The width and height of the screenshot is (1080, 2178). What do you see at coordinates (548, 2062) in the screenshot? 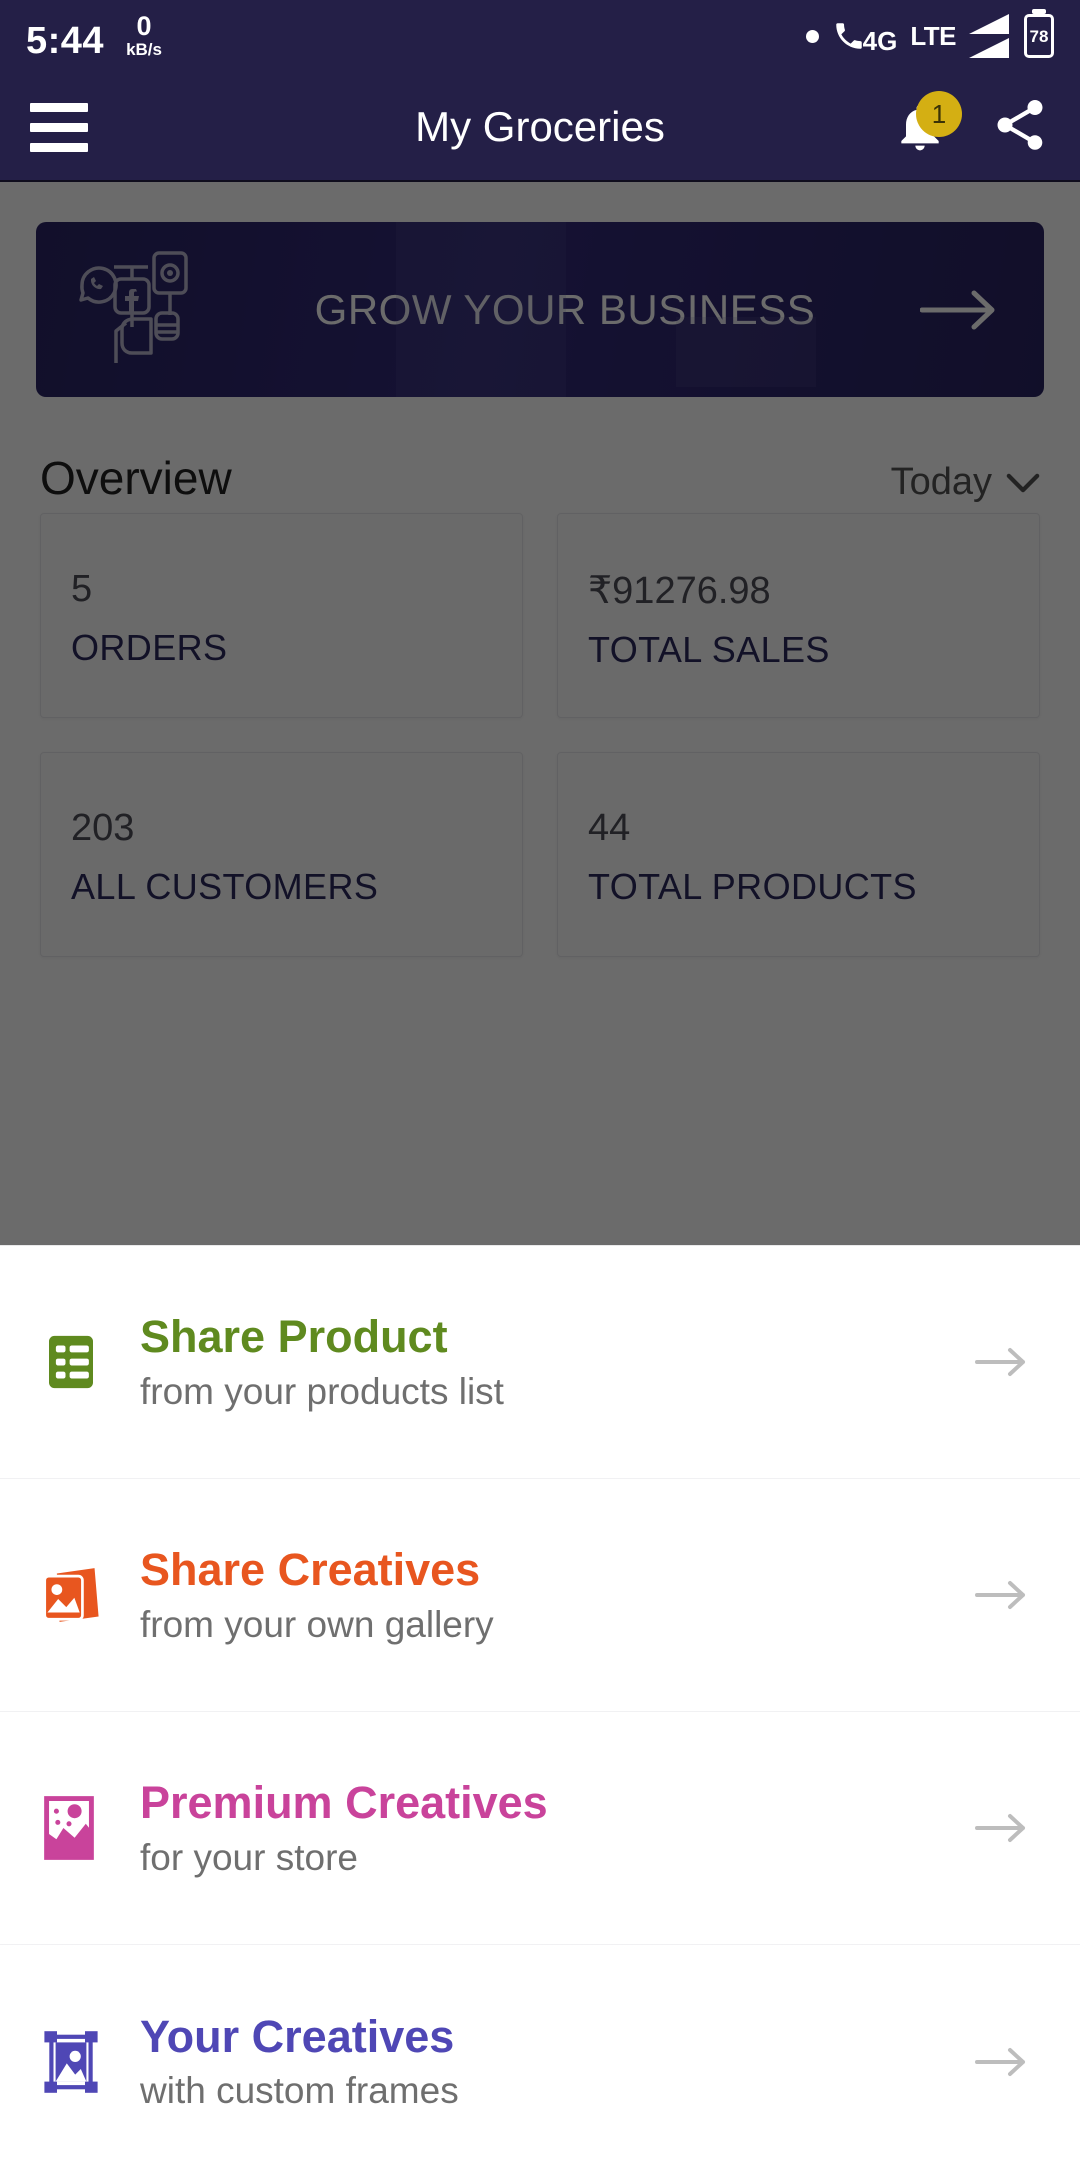
I see `sheet-item-text: Your Creatives with custom frames` at bounding box center [548, 2062].